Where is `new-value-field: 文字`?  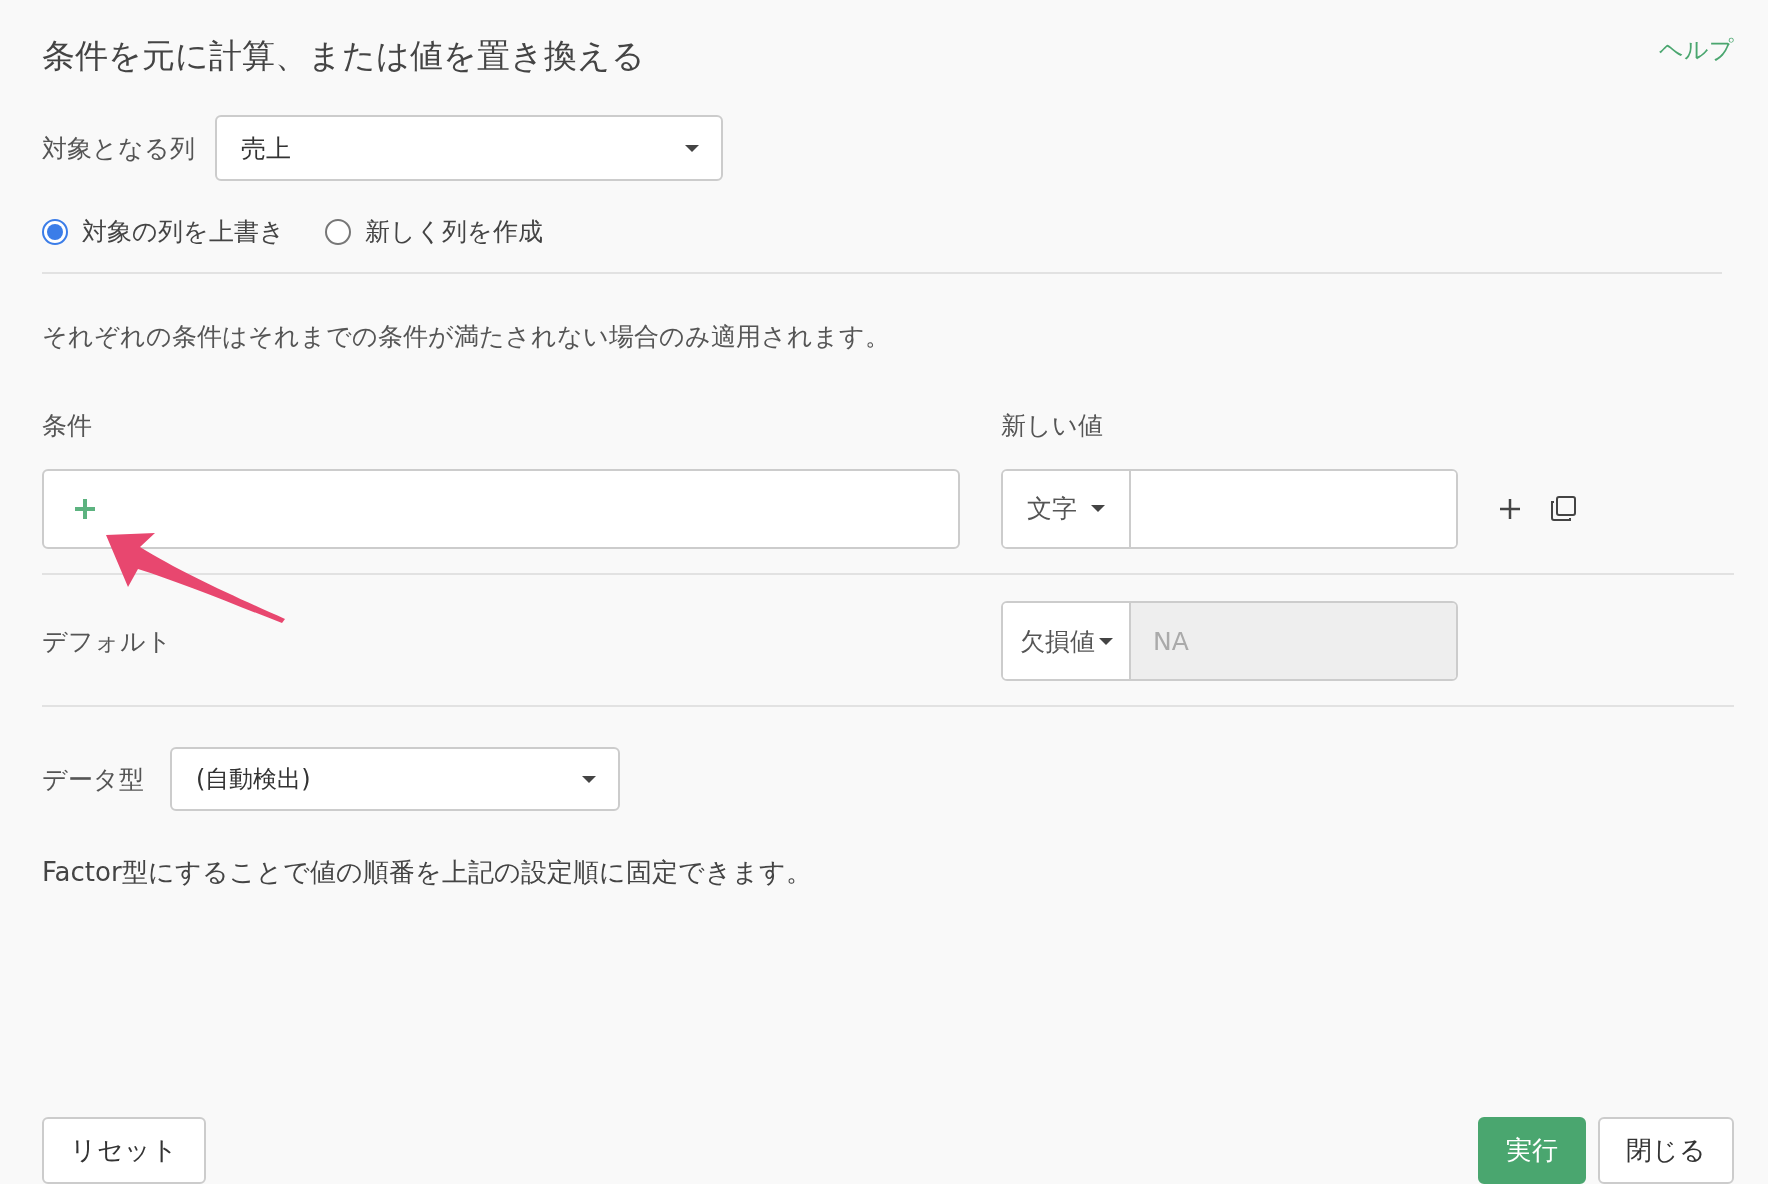 new-value-field: 文字 is located at coordinates (1229, 508).